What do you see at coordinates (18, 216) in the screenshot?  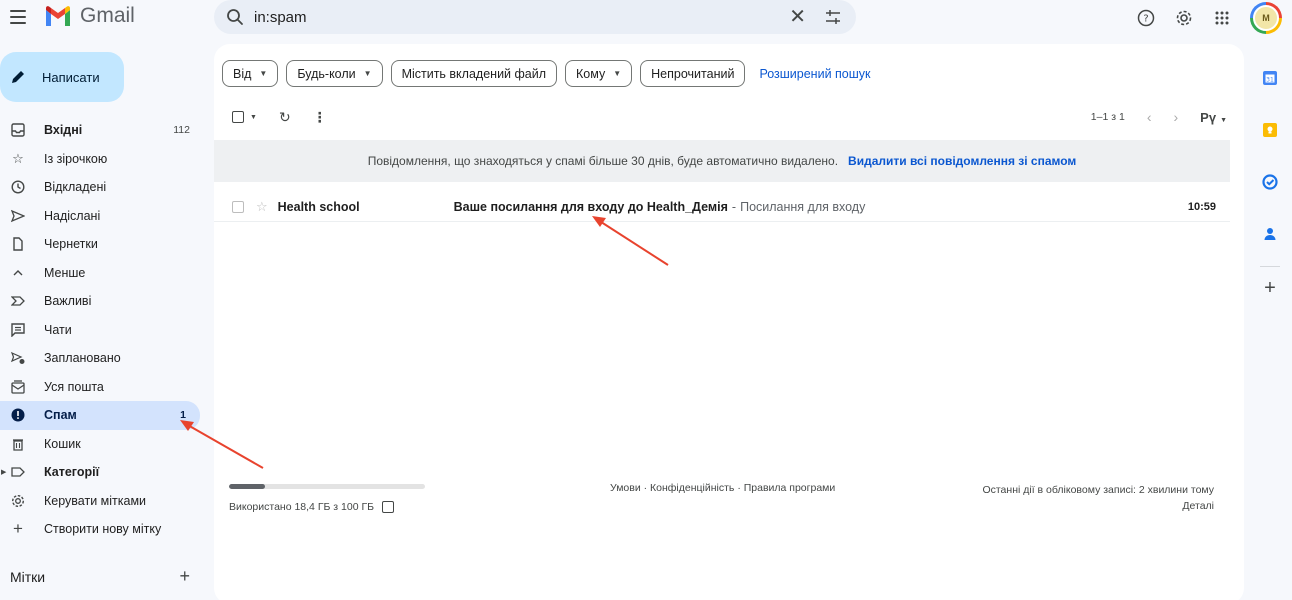 I see `send-icon` at bounding box center [18, 216].